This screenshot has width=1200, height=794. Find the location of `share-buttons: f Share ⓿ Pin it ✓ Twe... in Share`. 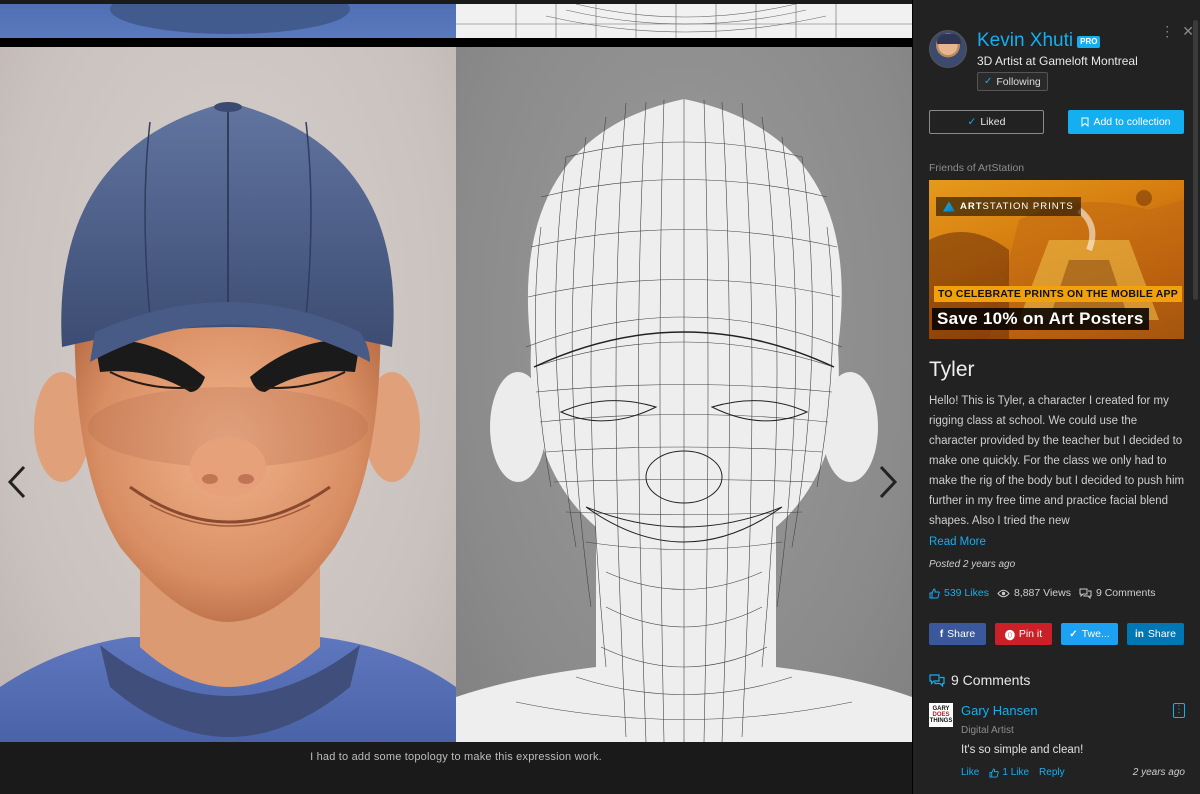

share-buttons: f Share ⓿ Pin it ✓ Twe... in Share is located at coordinates (1057, 634).